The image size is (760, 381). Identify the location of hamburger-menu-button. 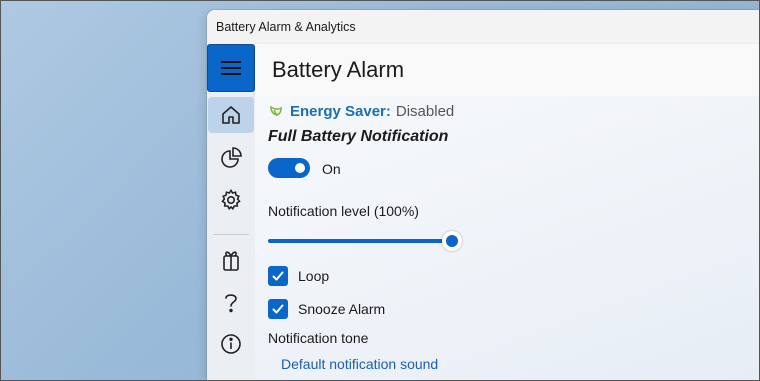
(231, 68).